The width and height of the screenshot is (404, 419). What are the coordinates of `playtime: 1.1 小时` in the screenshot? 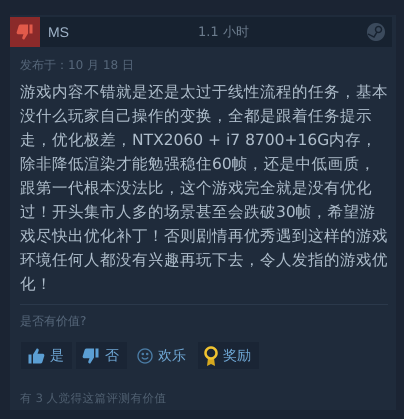 It's located at (224, 32).